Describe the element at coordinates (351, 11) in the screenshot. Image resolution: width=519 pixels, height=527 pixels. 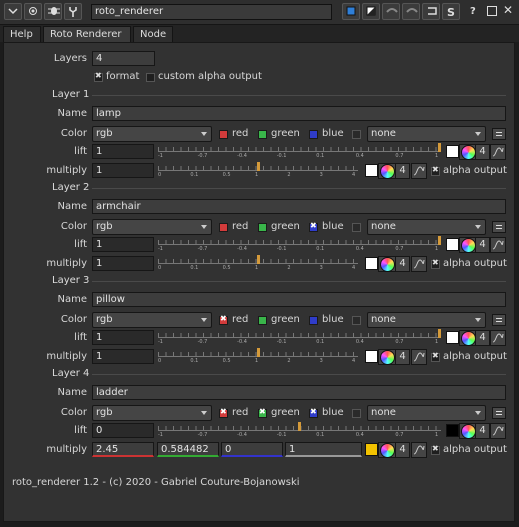
I see `blue-square-icon` at that location.